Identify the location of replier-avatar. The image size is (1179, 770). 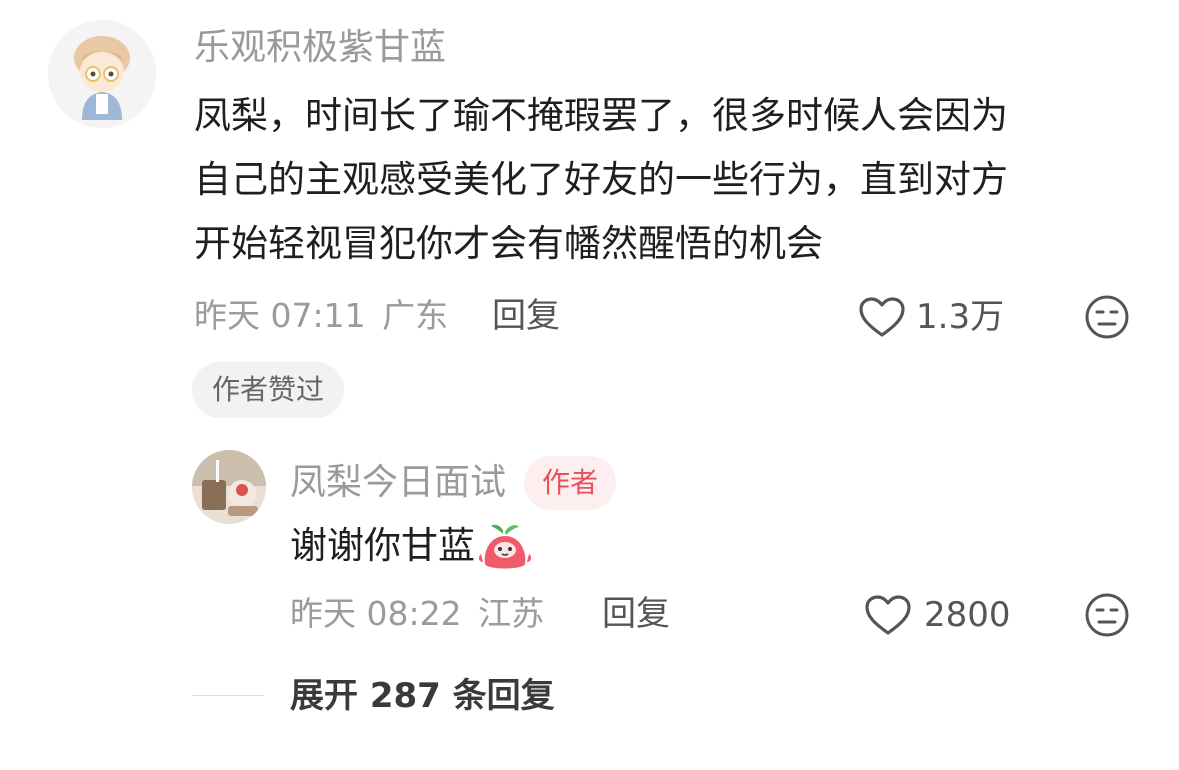
(229, 487).